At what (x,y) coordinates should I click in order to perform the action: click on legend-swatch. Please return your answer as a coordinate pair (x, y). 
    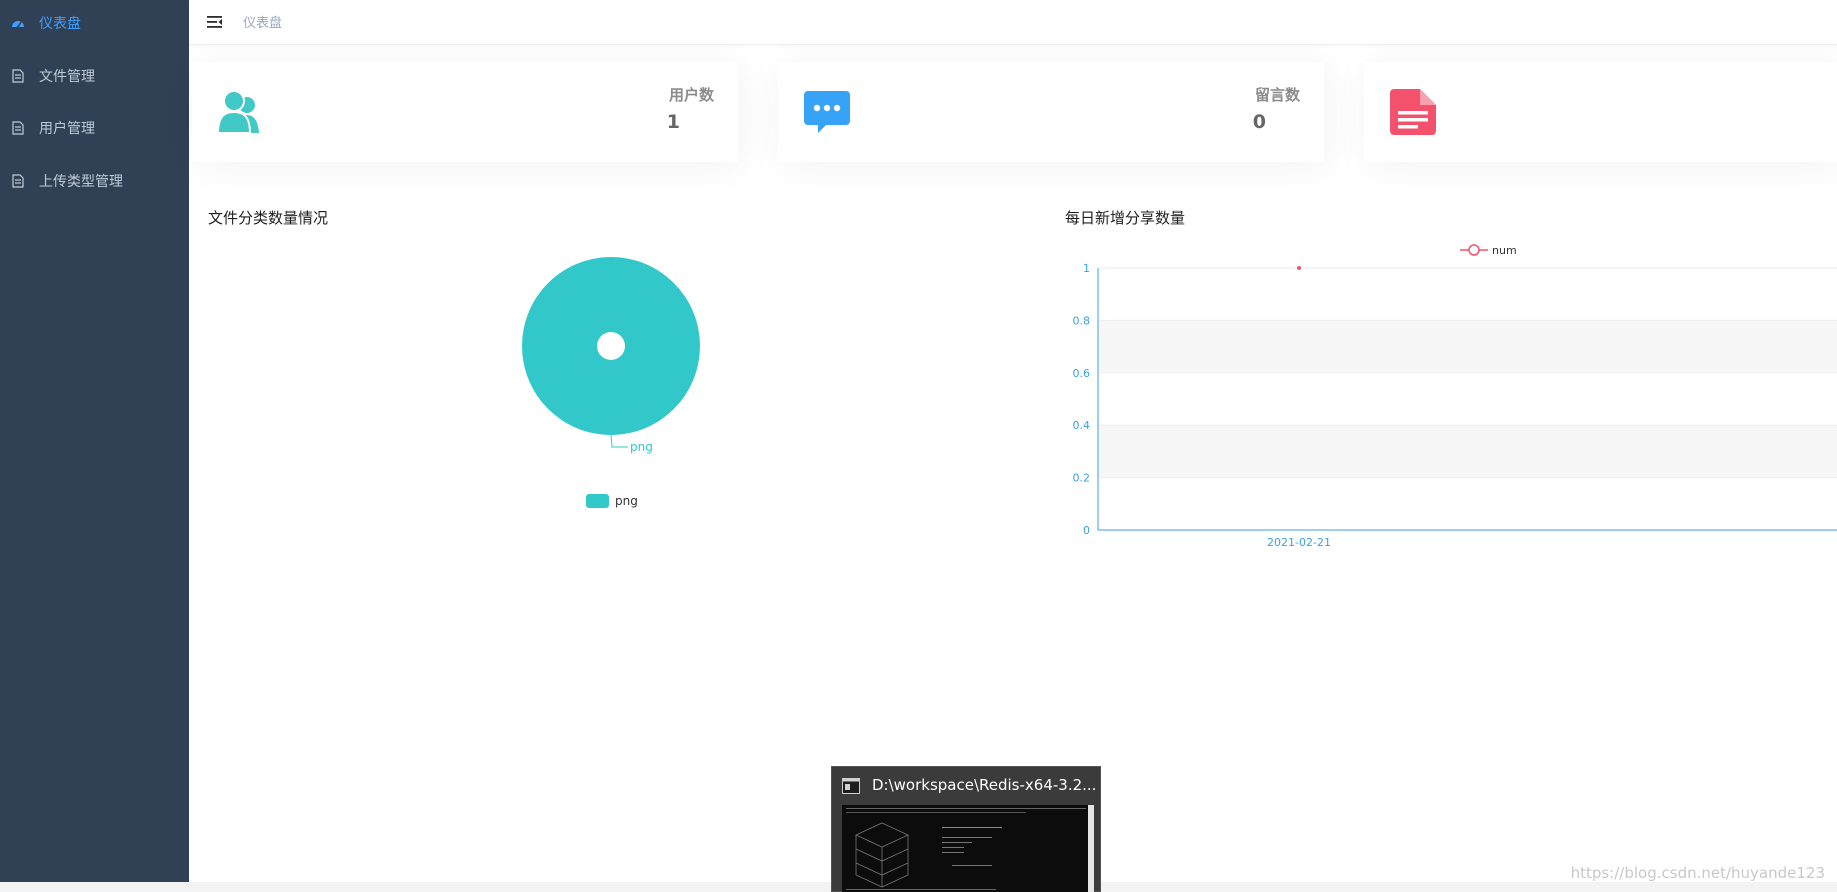
    Looking at the image, I should click on (597, 501).